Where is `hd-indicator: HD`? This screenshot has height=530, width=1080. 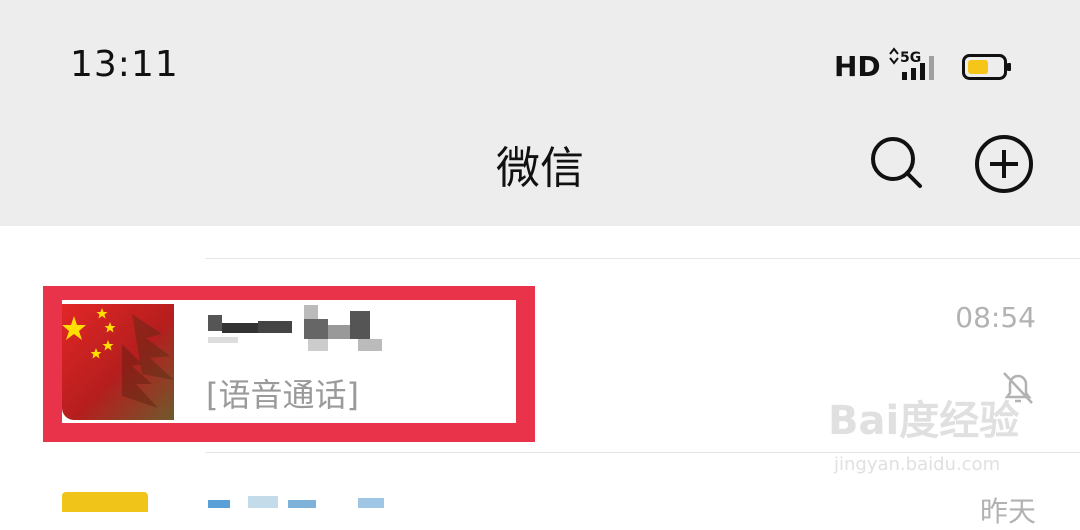
hd-indicator: HD is located at coordinates (857, 66).